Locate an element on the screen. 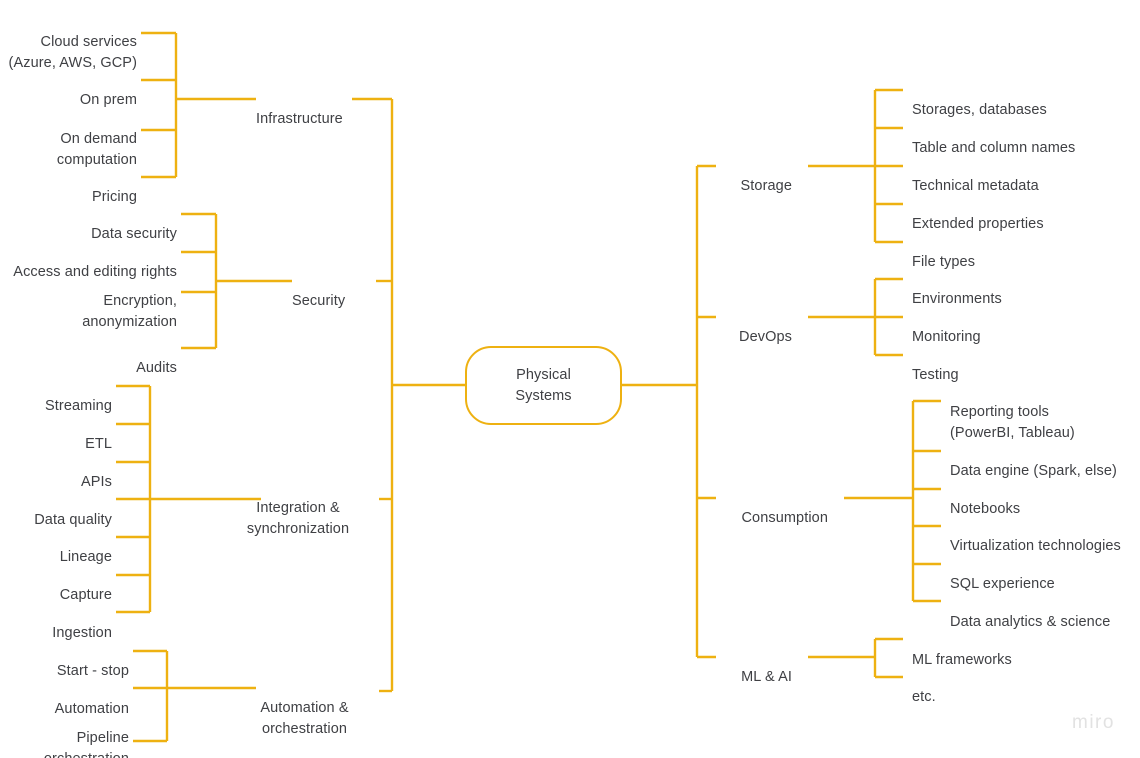 This screenshot has height=758, width=1140. leaf-testing: Testing is located at coordinates (1026, 365).